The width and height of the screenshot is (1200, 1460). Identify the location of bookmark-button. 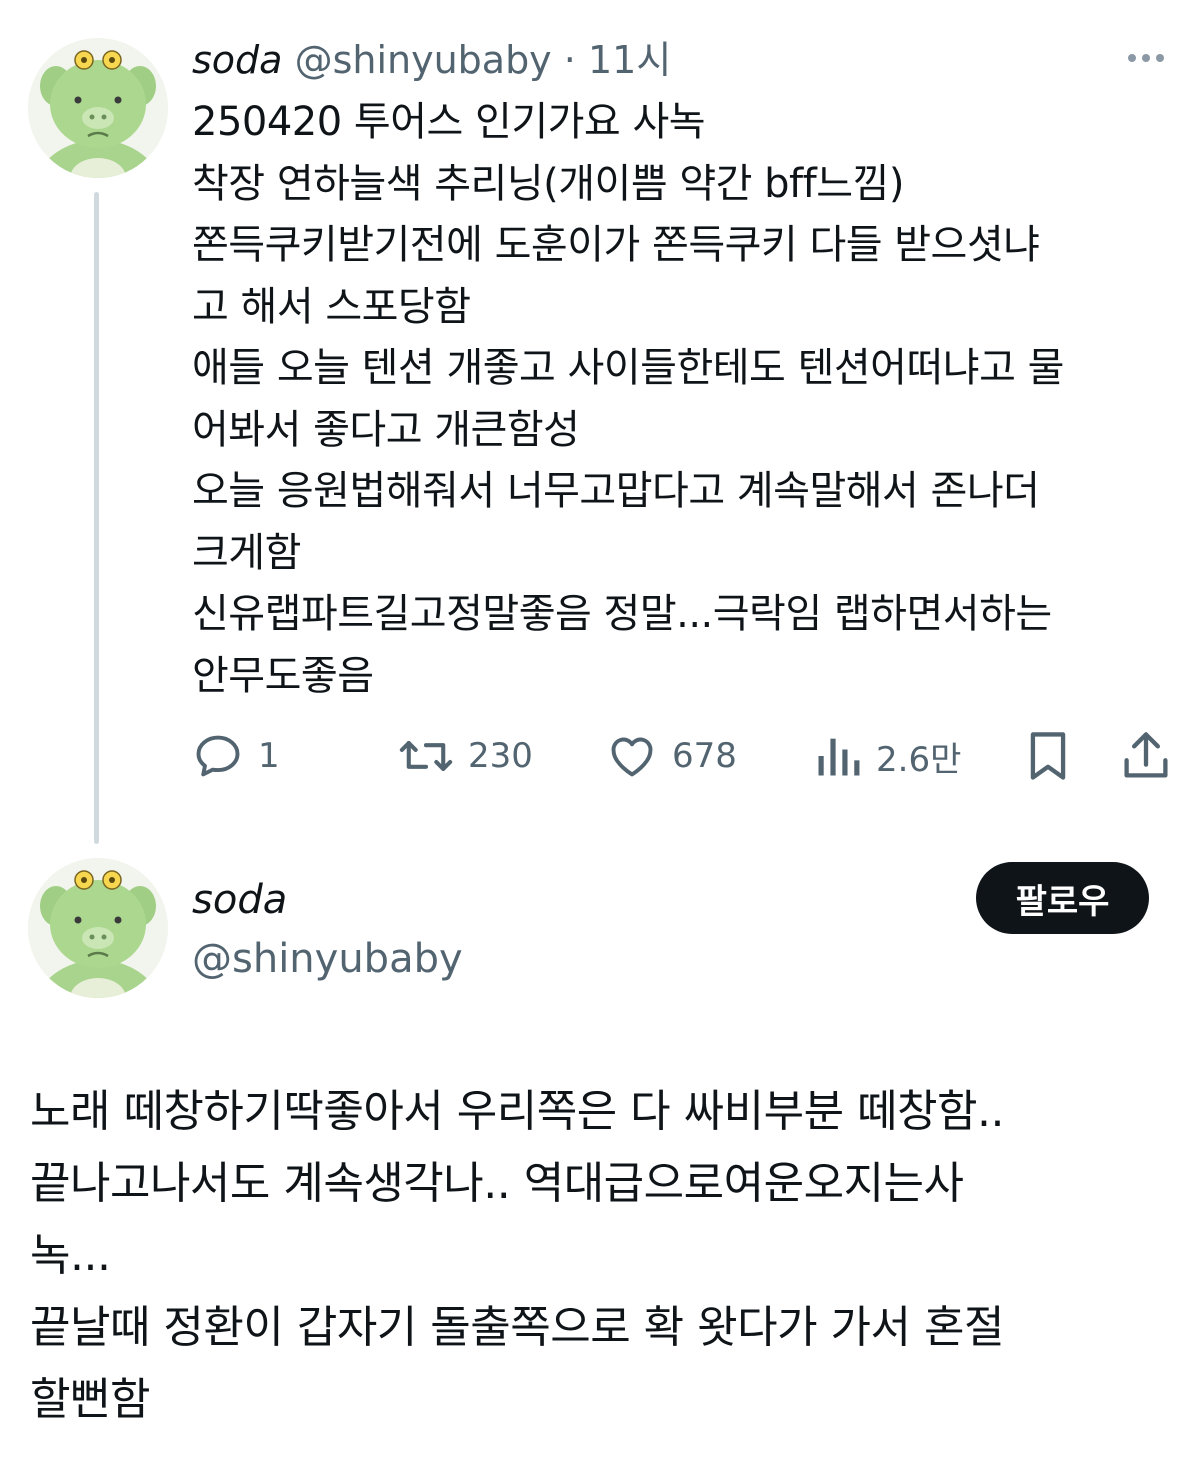
(1048, 756).